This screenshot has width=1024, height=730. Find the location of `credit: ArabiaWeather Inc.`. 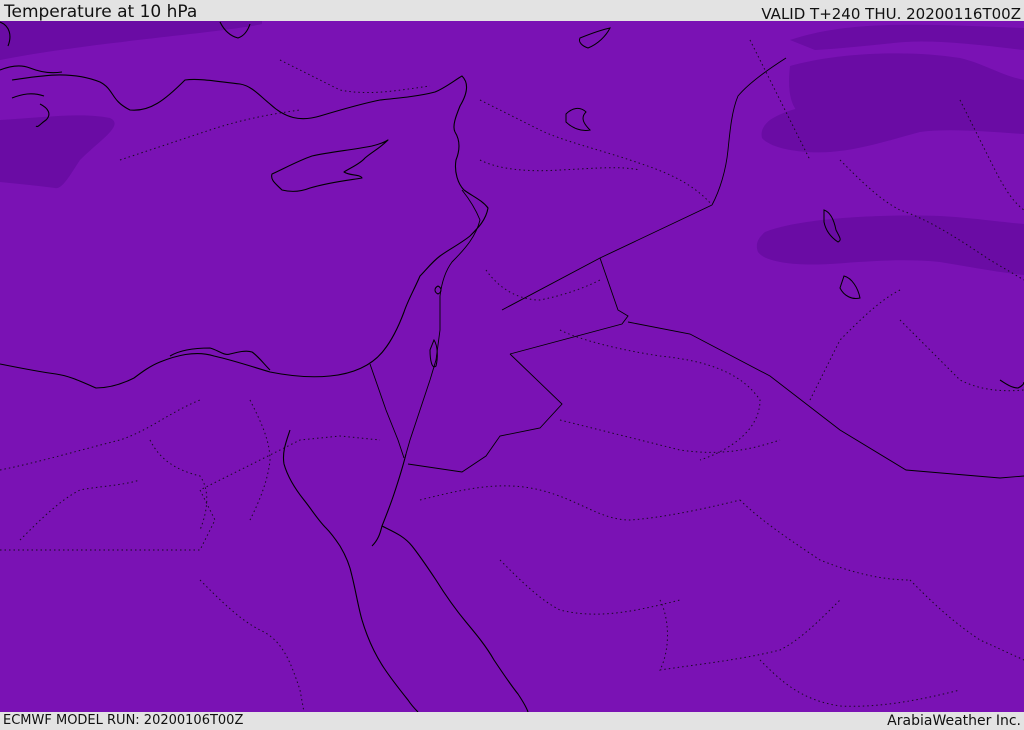

credit: ArabiaWeather Inc. is located at coordinates (954, 721).